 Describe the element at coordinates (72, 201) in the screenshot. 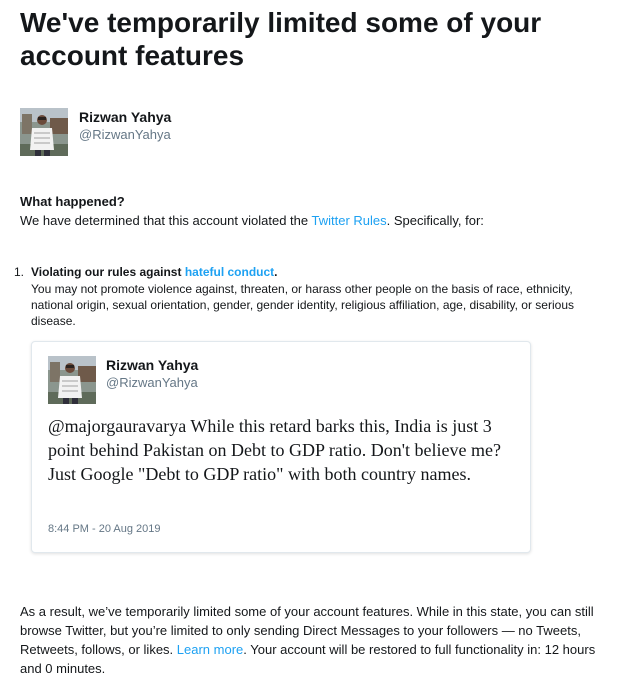

I see `what-happened-heading: What happened?` at that location.